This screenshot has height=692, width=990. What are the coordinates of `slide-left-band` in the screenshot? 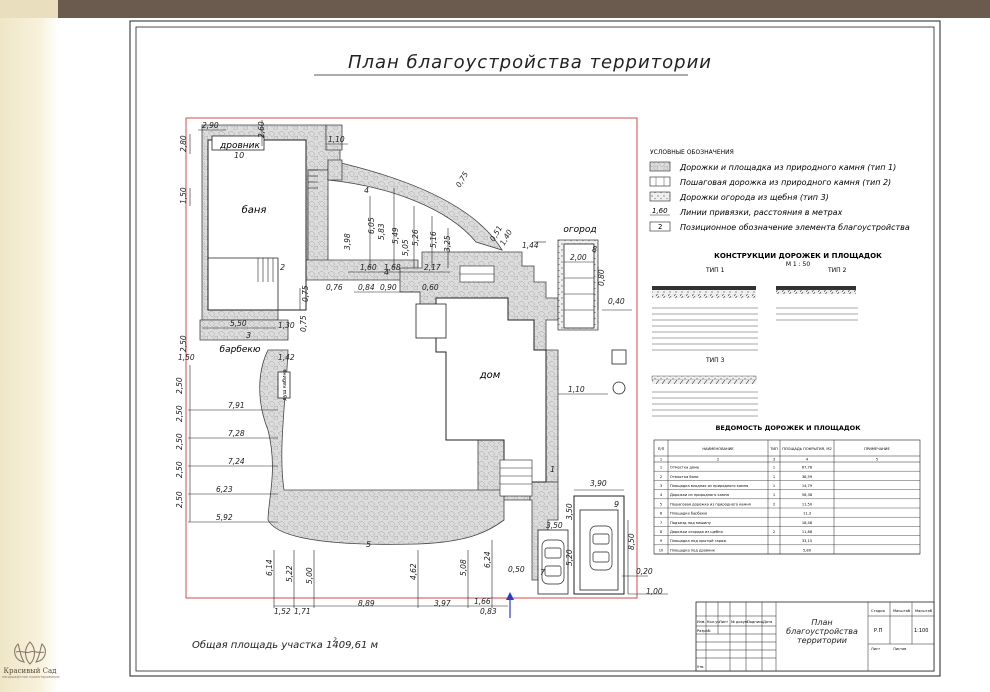 It's located at (29, 346).